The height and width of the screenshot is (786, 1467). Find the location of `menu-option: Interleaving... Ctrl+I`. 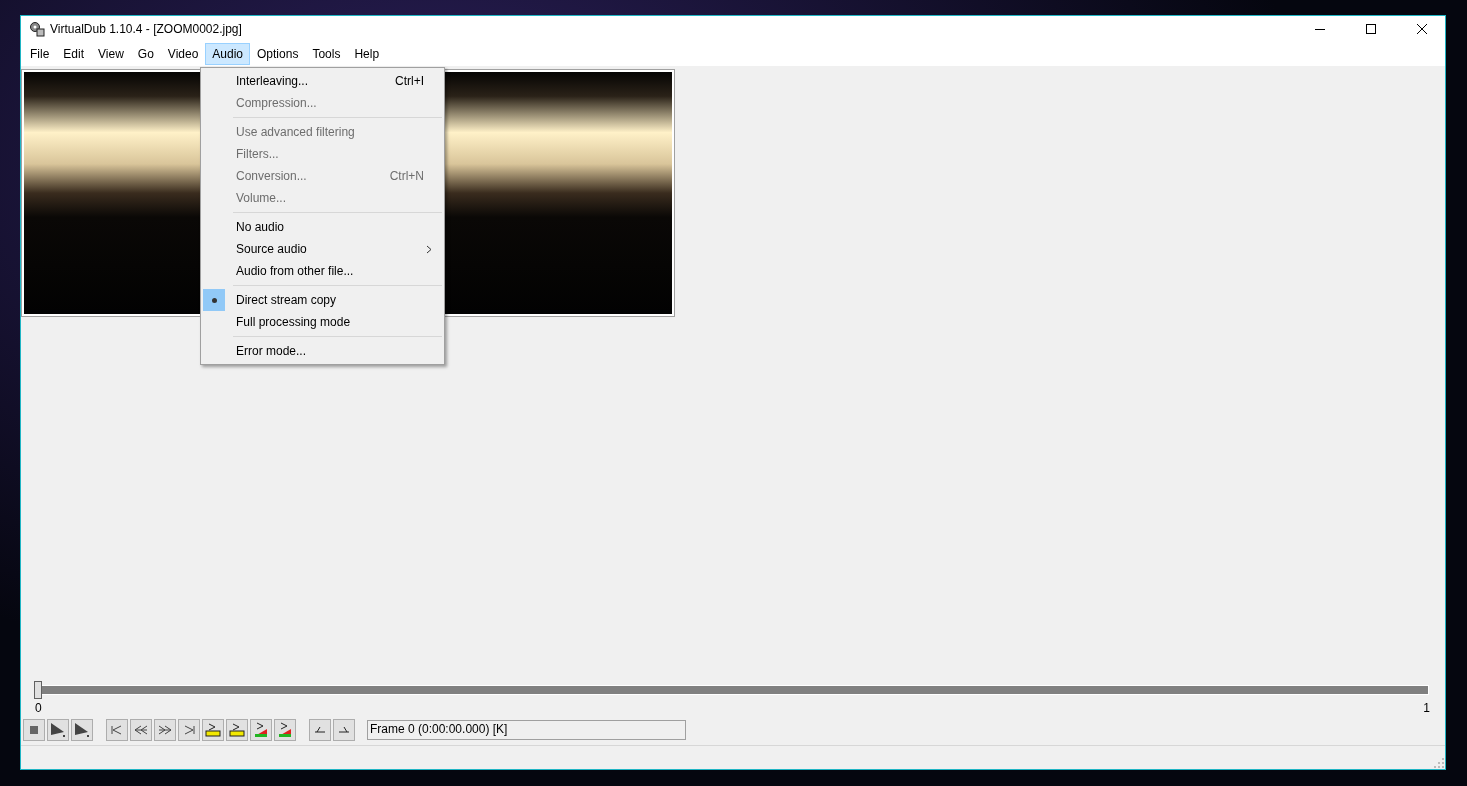

menu-option: Interleaving... Ctrl+I is located at coordinates (322, 81).